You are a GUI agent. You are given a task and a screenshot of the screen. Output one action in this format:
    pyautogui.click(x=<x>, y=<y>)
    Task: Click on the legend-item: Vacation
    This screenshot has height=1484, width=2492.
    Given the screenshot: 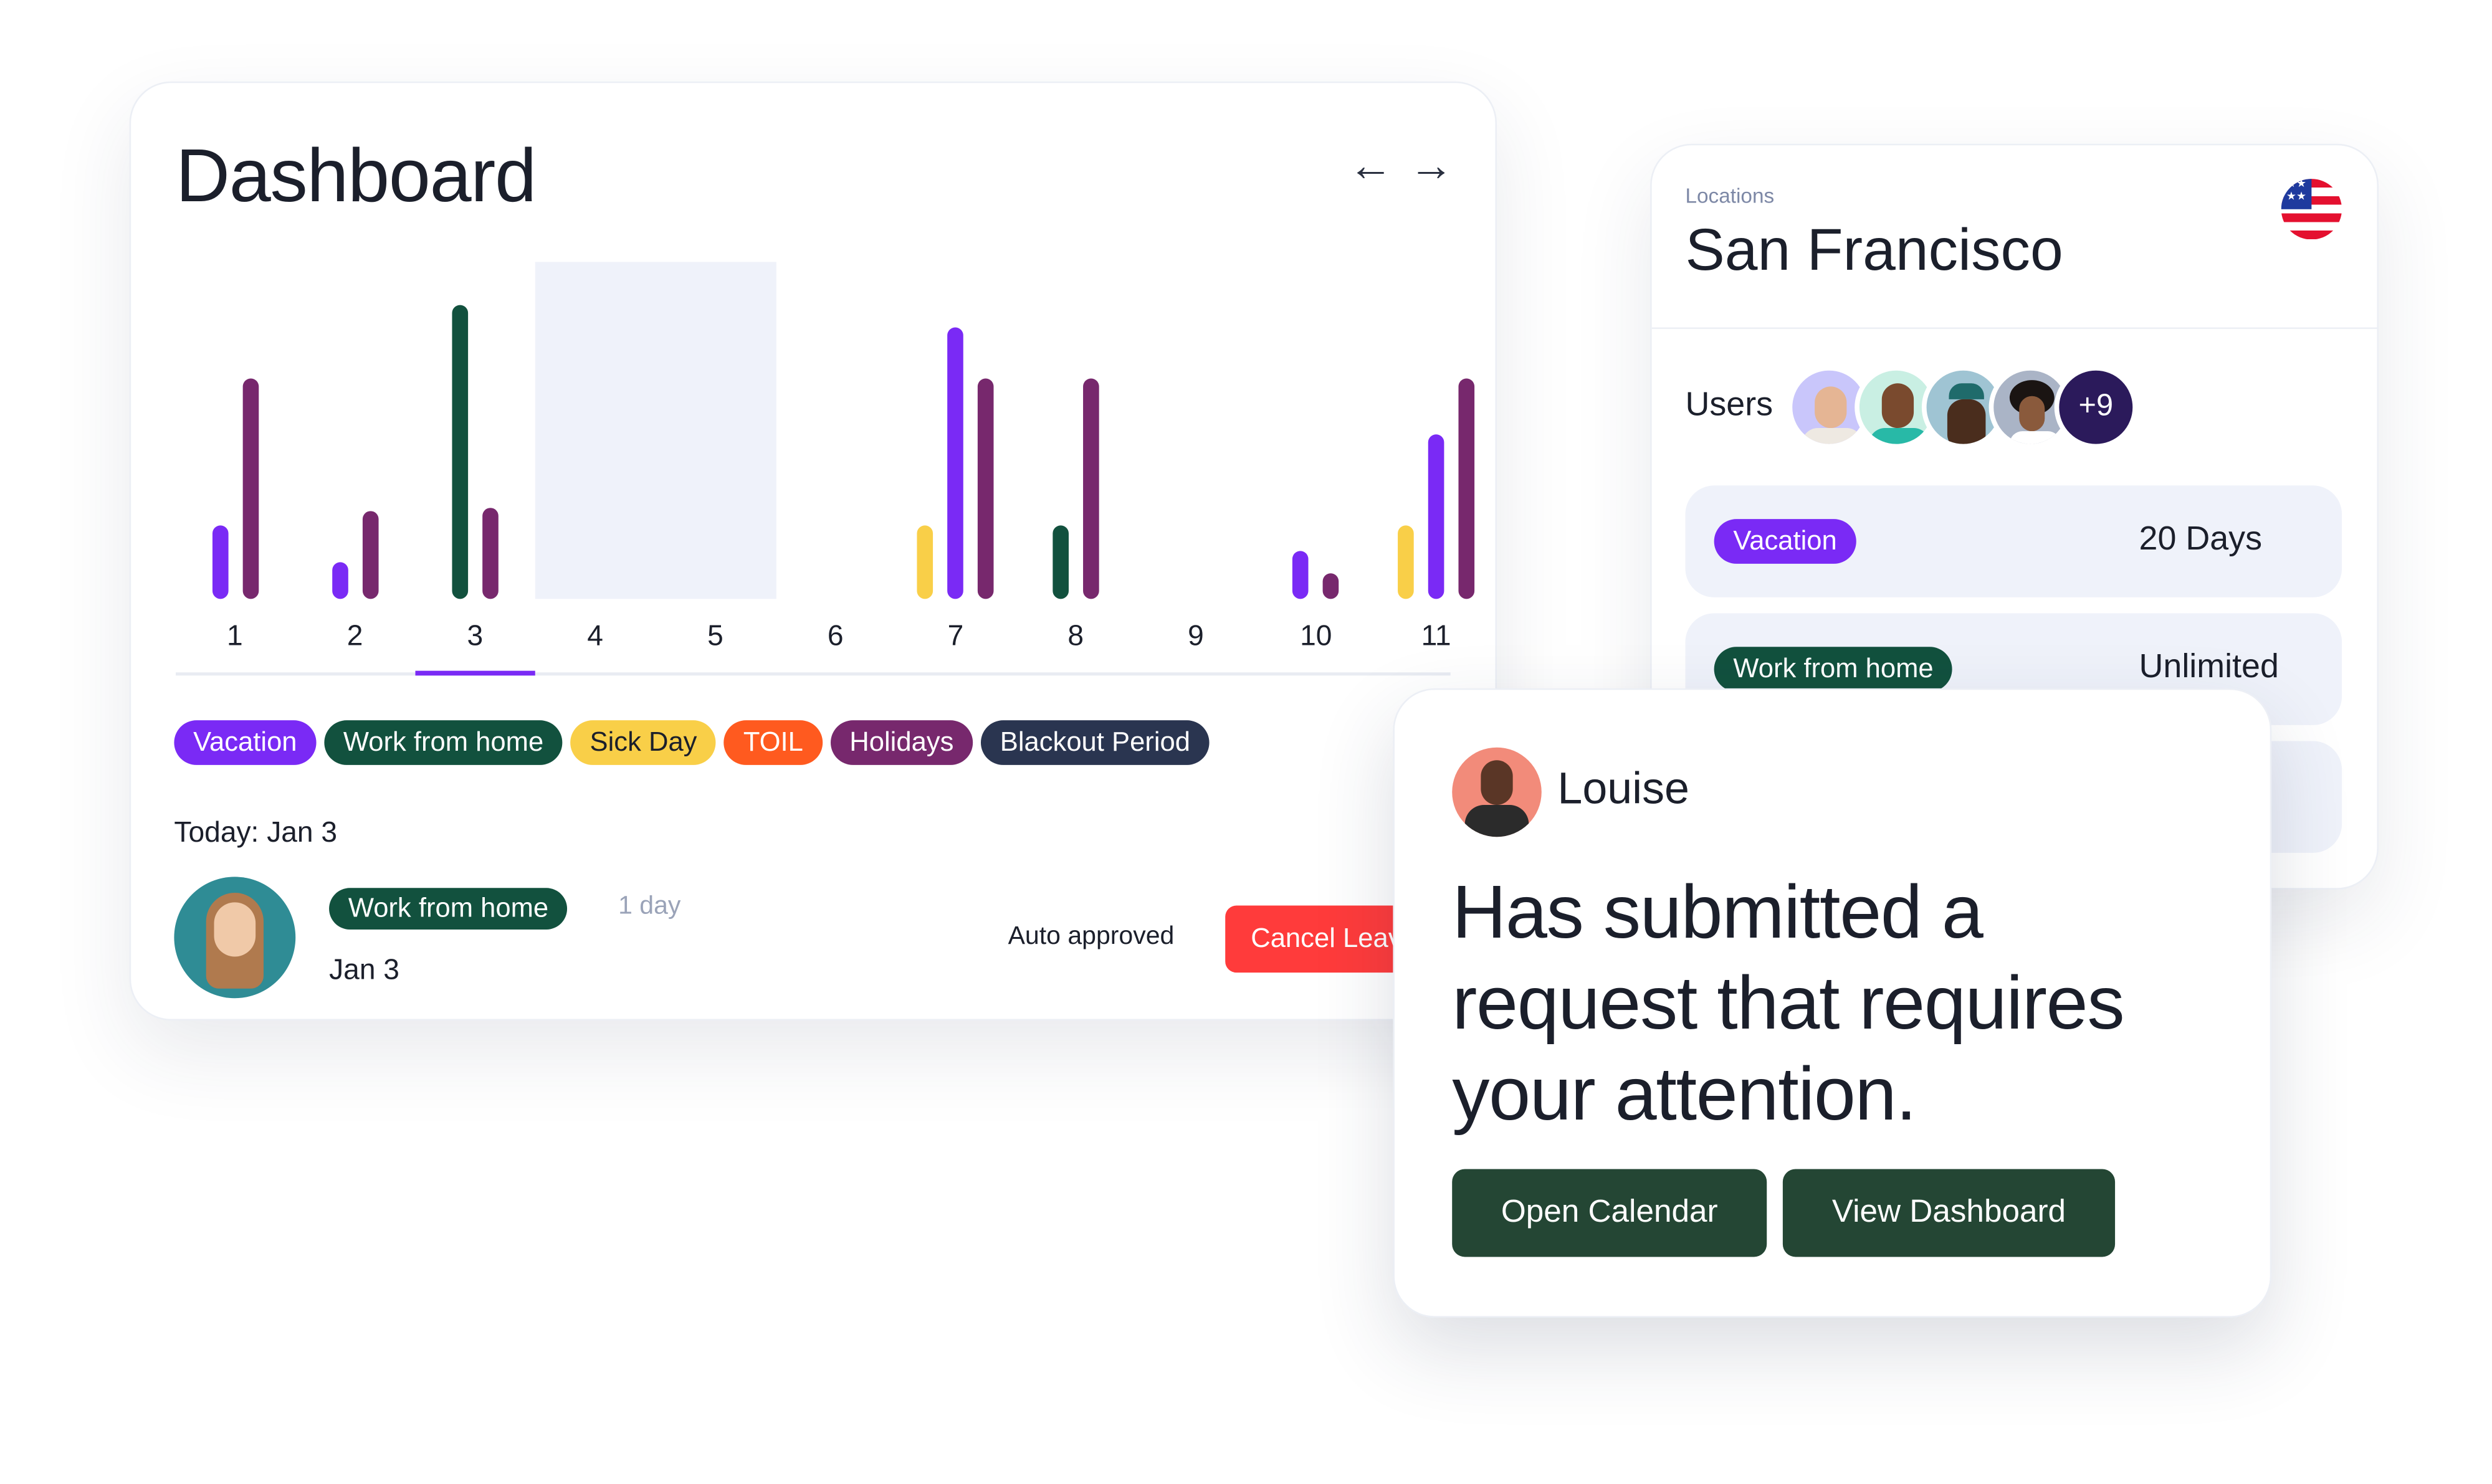 What is the action you would take?
    pyautogui.click(x=245, y=742)
    